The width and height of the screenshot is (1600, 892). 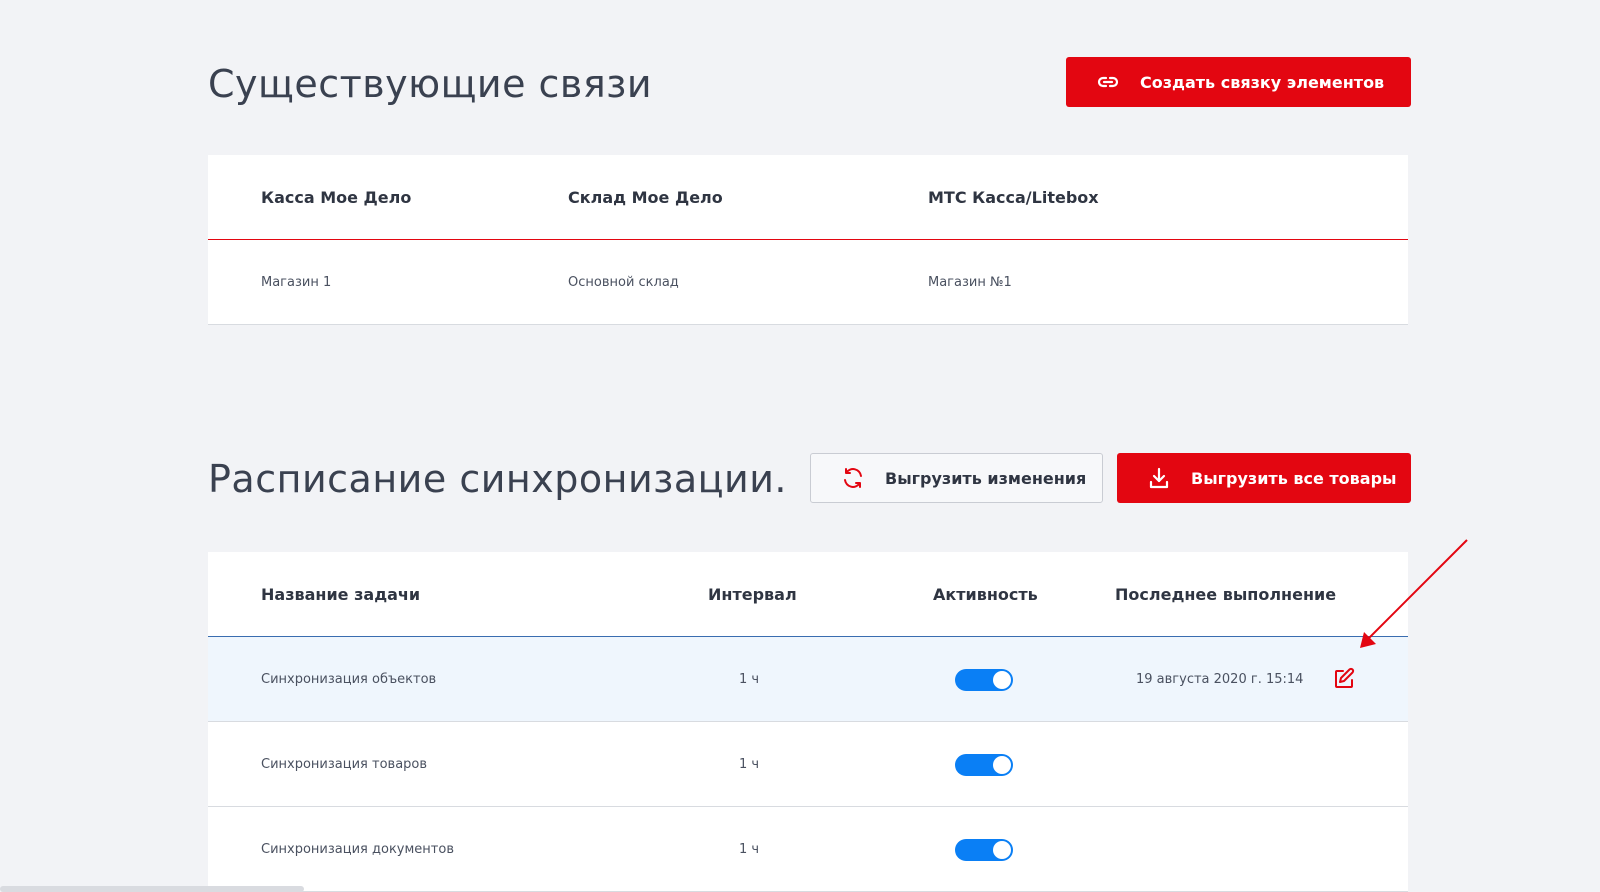 What do you see at coordinates (970, 282) in the screenshot?
I see `table-cell: Магазин №1` at bounding box center [970, 282].